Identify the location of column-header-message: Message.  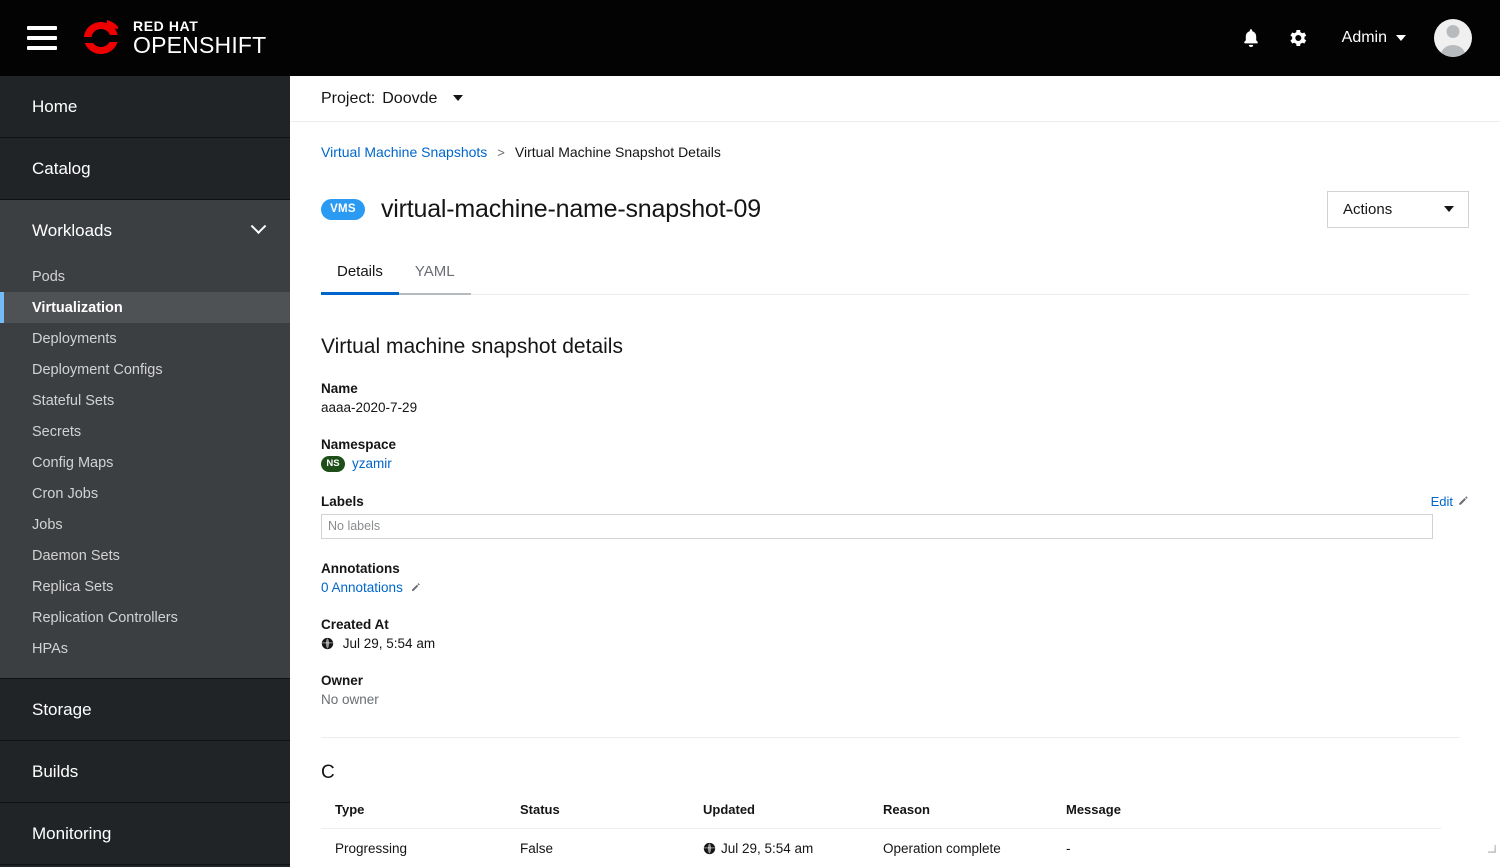
(1246, 815).